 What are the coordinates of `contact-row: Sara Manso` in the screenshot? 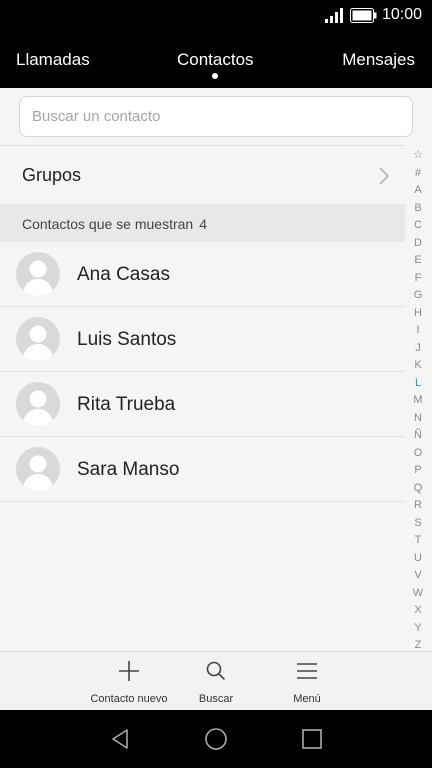 It's located at (202, 469).